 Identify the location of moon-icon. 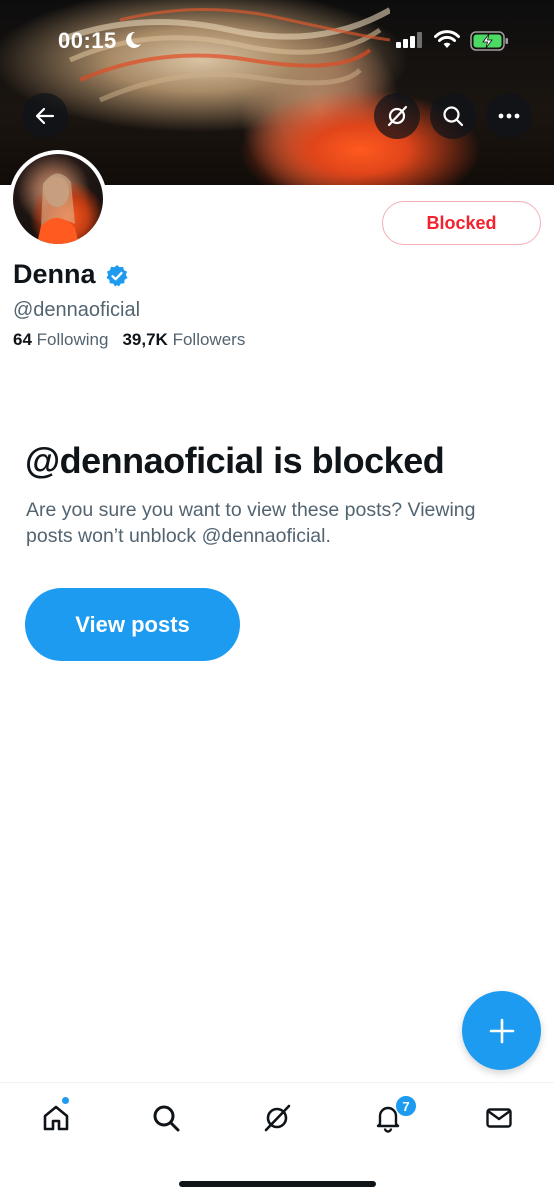
(133, 39).